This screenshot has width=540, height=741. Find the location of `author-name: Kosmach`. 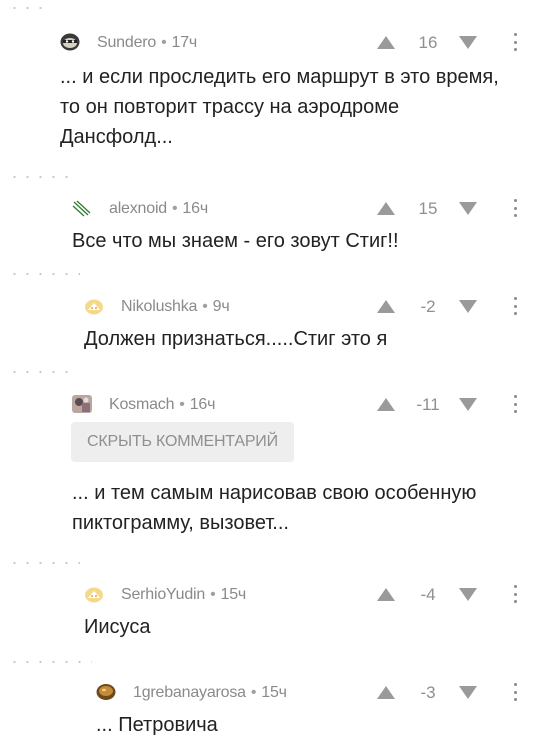

author-name: Kosmach is located at coordinates (141, 404).